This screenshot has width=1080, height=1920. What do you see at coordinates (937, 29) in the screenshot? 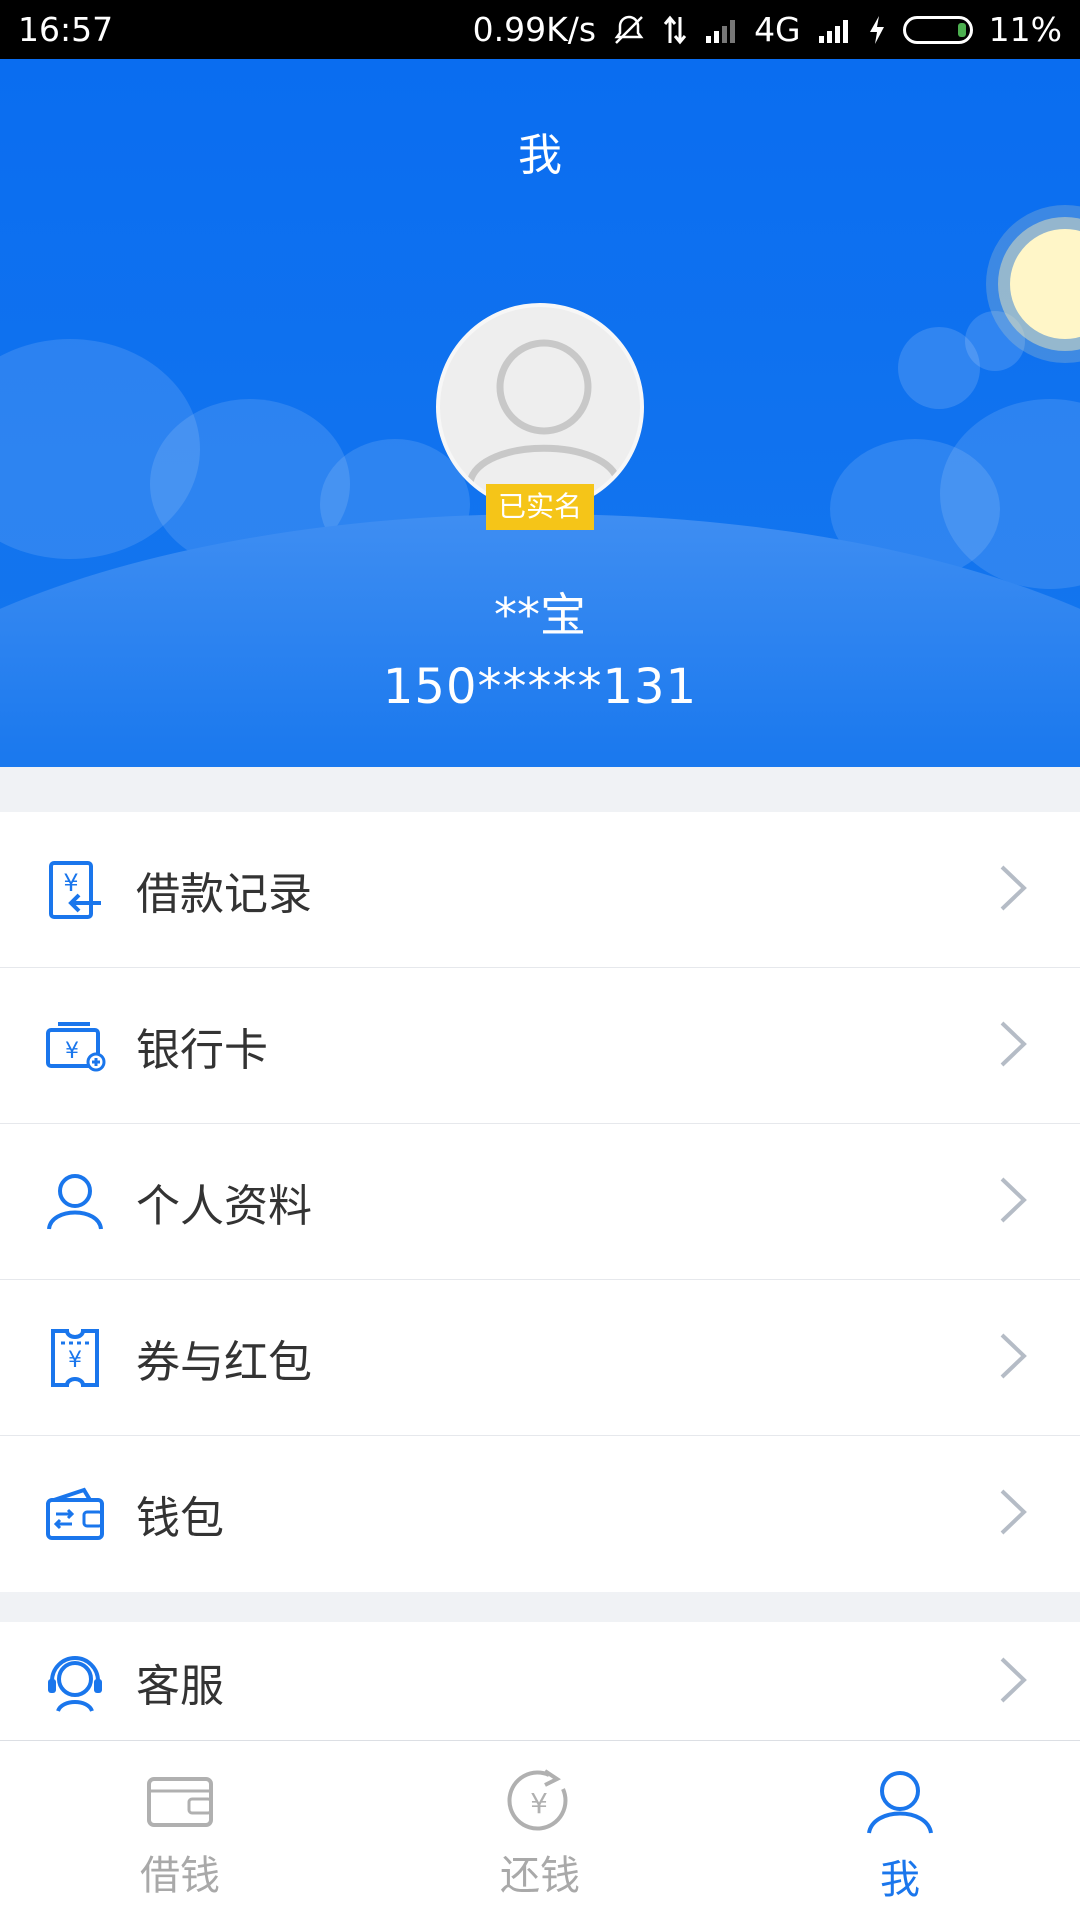
I see `battery-icon` at bounding box center [937, 29].